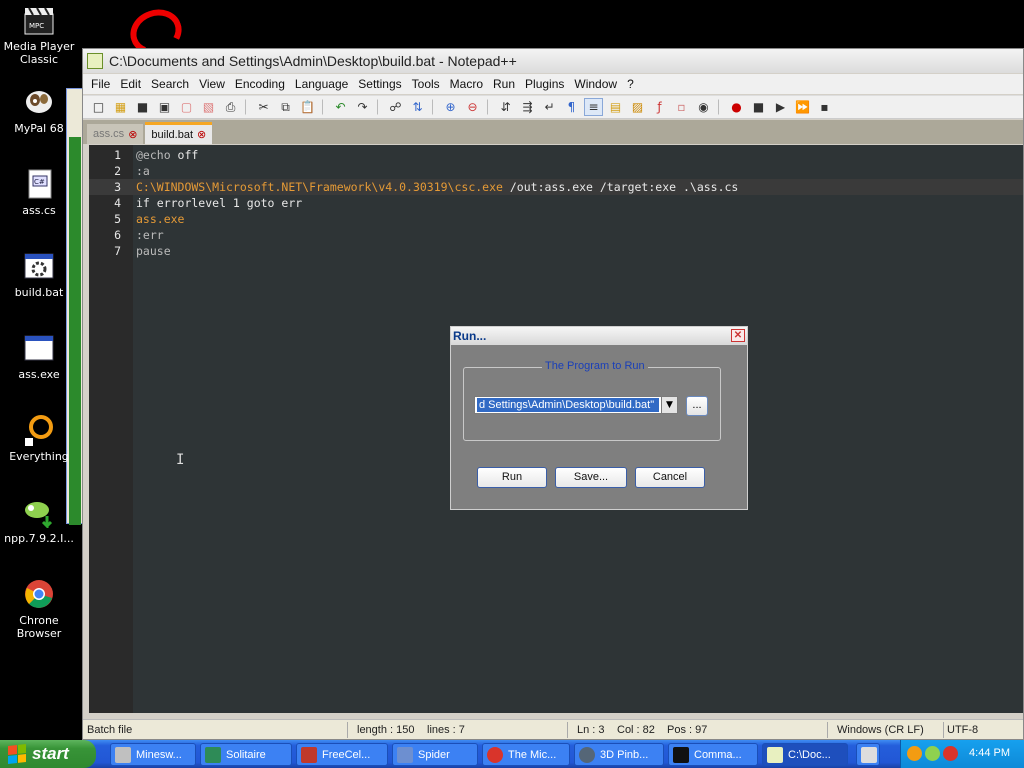 Image resolution: width=1024 pixels, height=768 pixels. Describe the element at coordinates (246, 754) in the screenshot. I see `taskbar-item-solitaire: Solitaire` at that location.